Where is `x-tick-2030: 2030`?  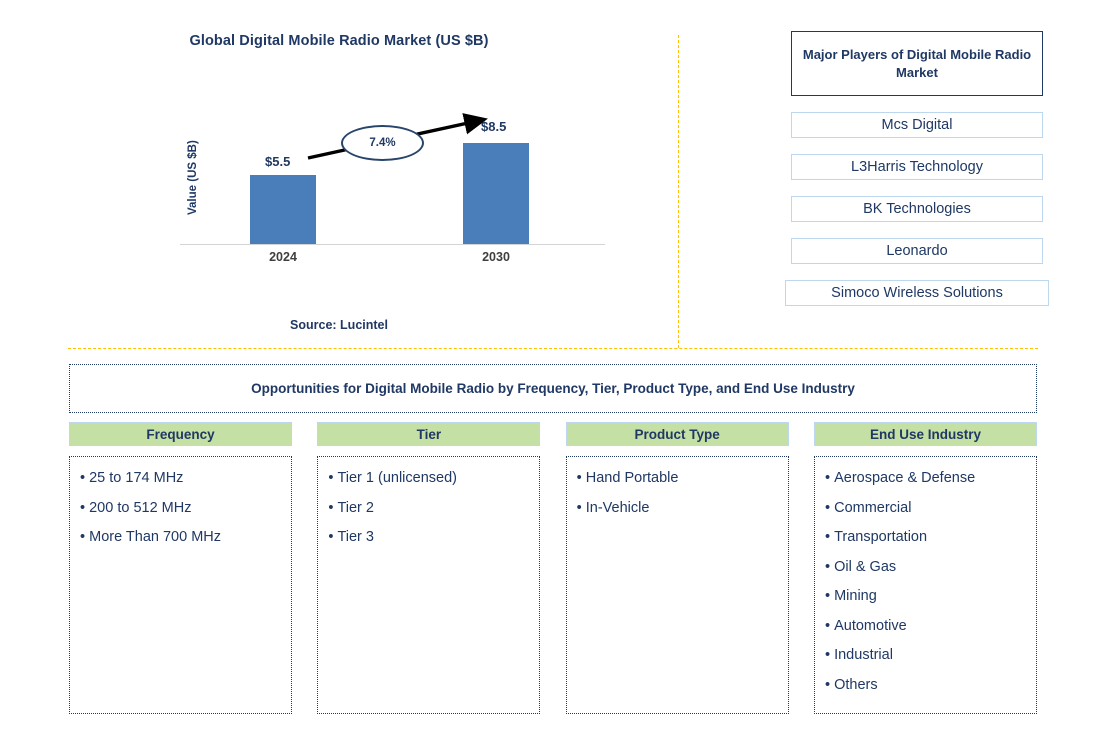 x-tick-2030: 2030 is located at coordinates (496, 257).